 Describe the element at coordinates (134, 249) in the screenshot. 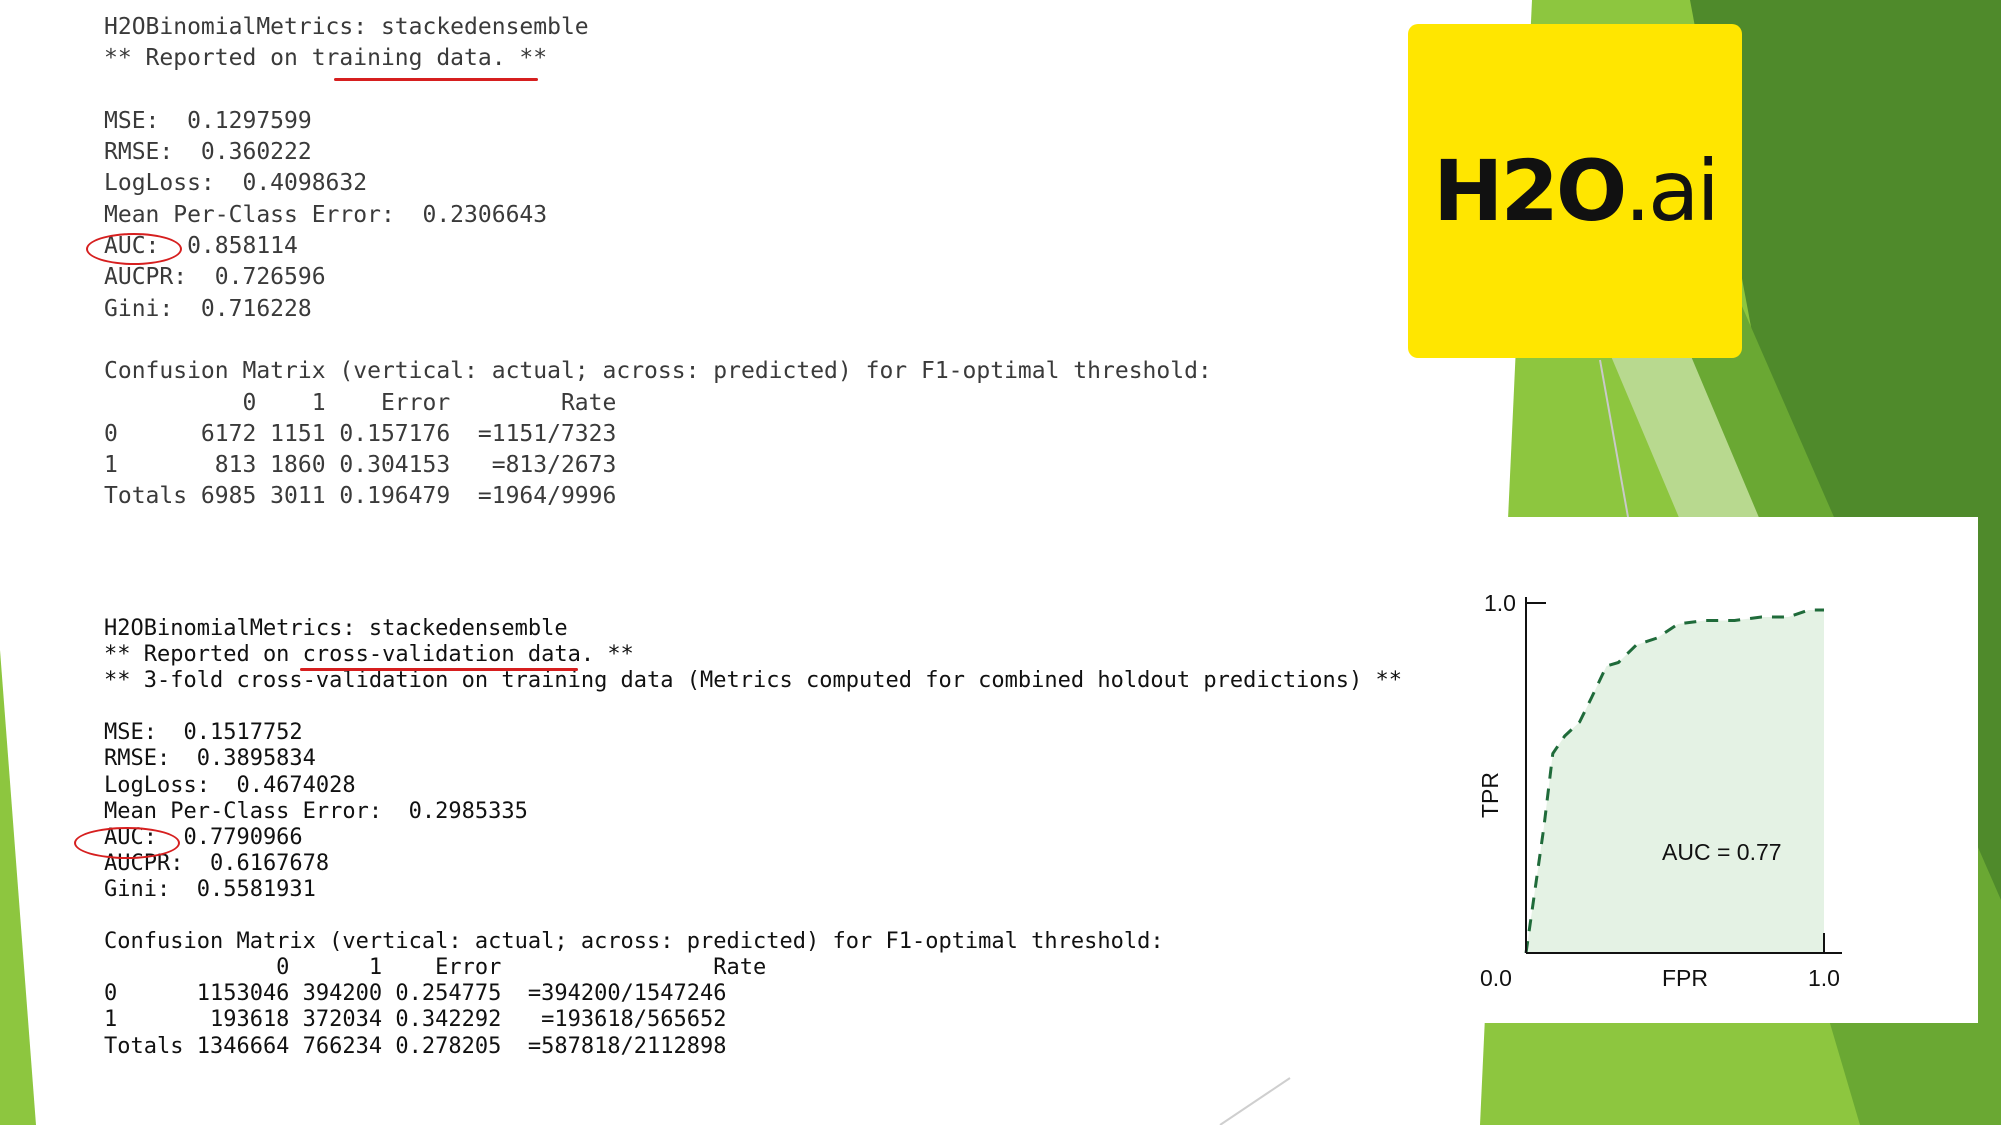

I see `auc-circle-training` at that location.